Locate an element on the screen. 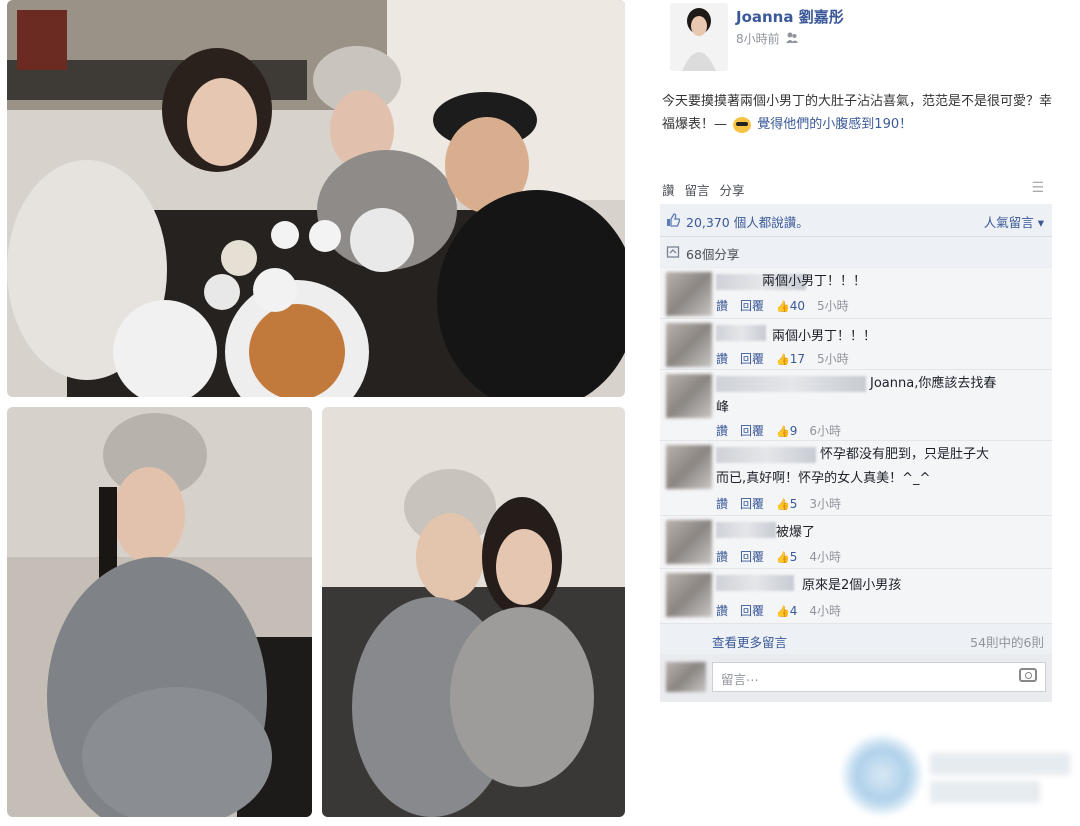 This screenshot has height=826, width=1080. audience-icon is located at coordinates (791, 38).